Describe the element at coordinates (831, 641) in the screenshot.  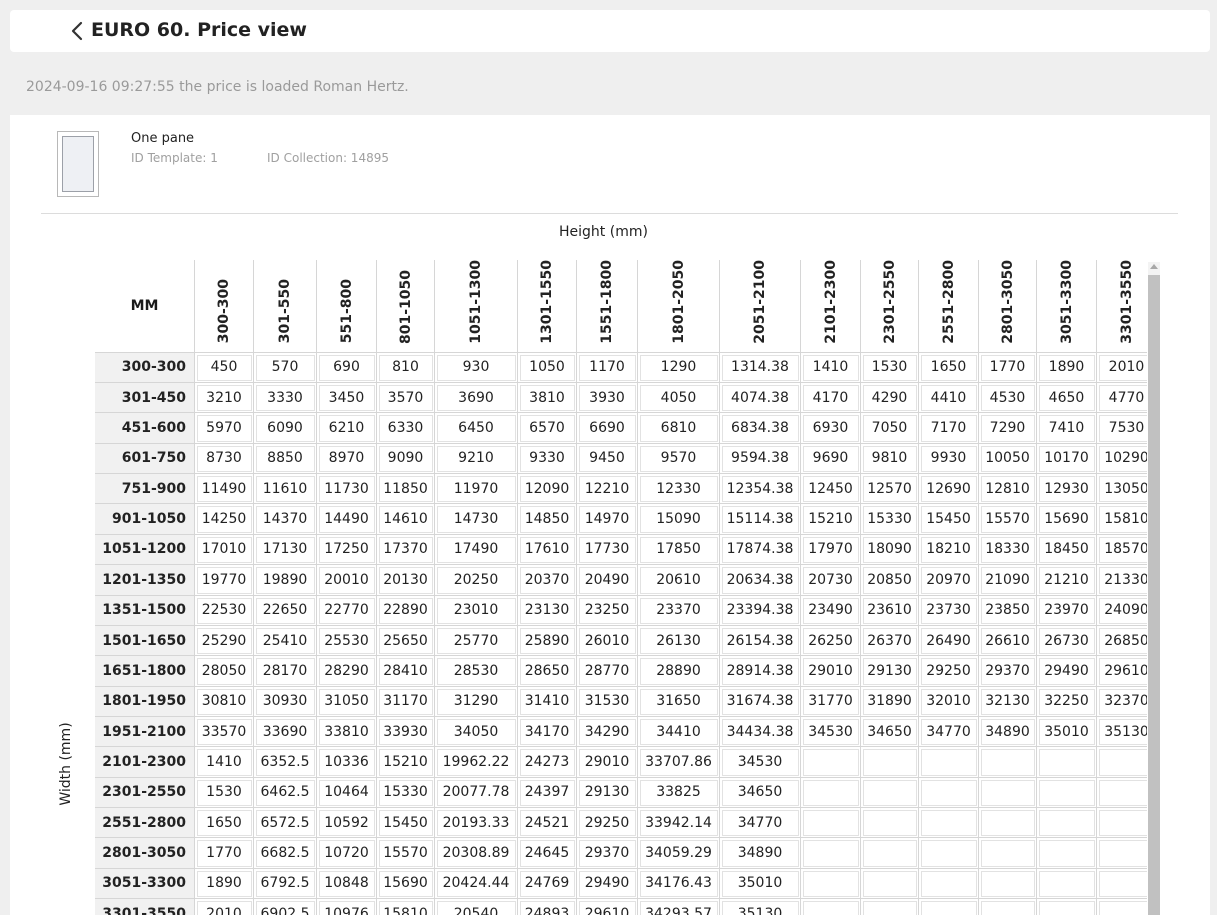
I see `price-cell: 26250` at that location.